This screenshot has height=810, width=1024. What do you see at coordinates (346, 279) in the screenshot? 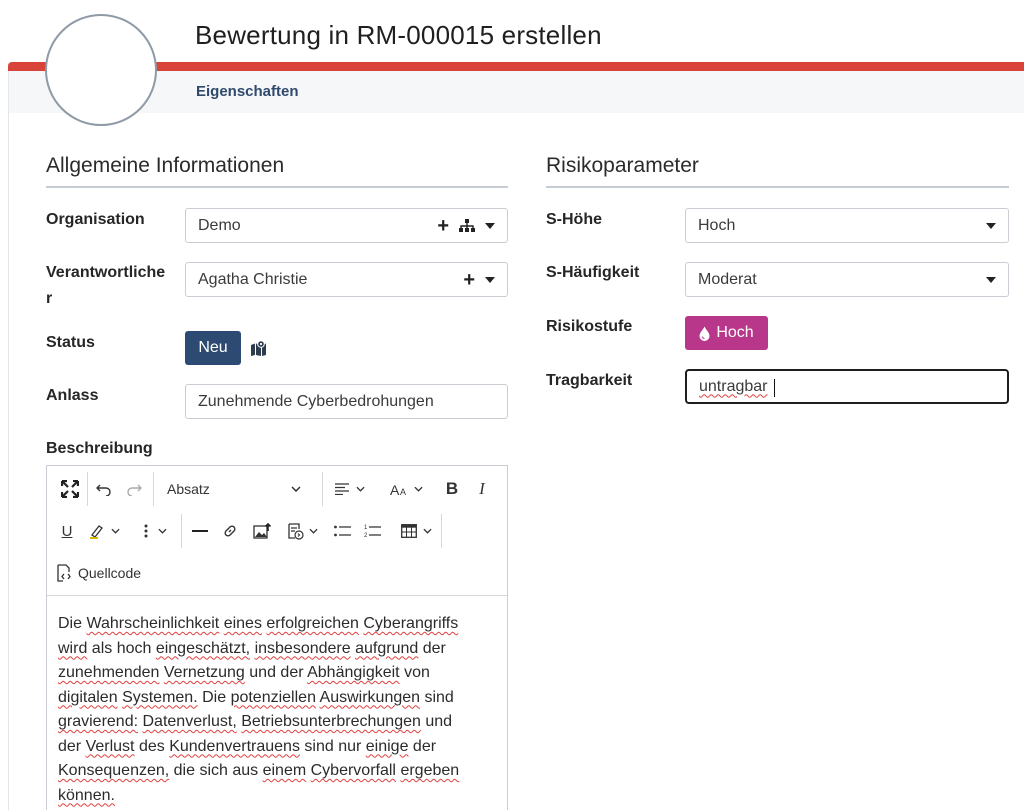
I see `verantwortlicher-select: Agatha Christie +` at bounding box center [346, 279].